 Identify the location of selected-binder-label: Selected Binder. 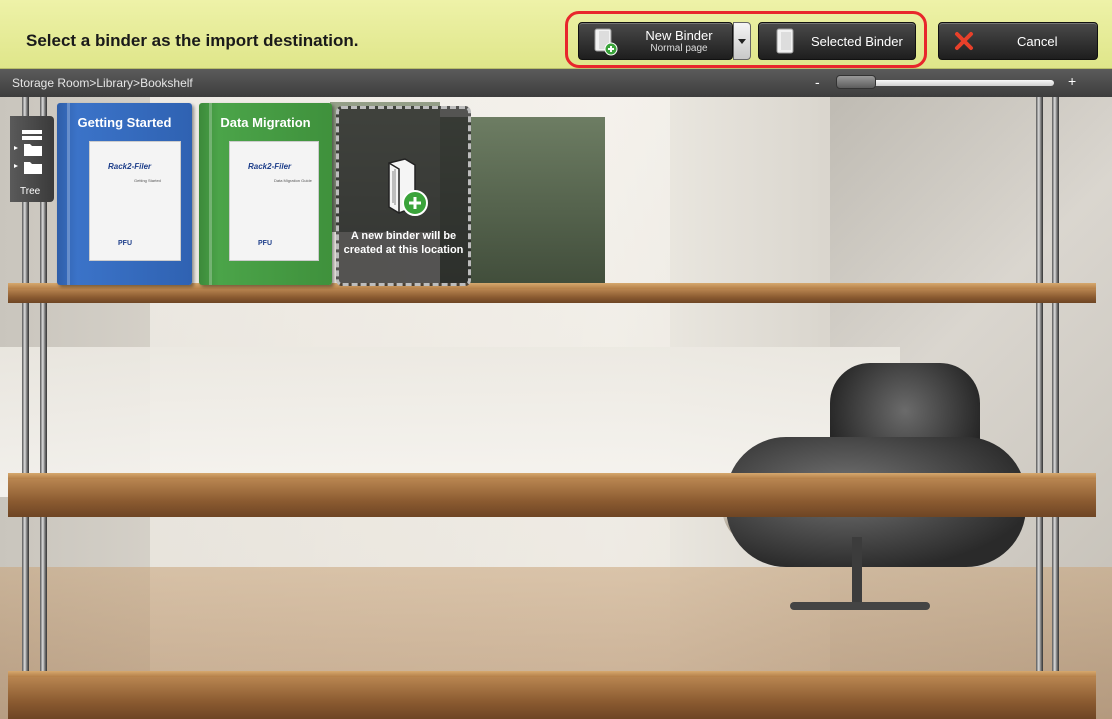
(857, 41).